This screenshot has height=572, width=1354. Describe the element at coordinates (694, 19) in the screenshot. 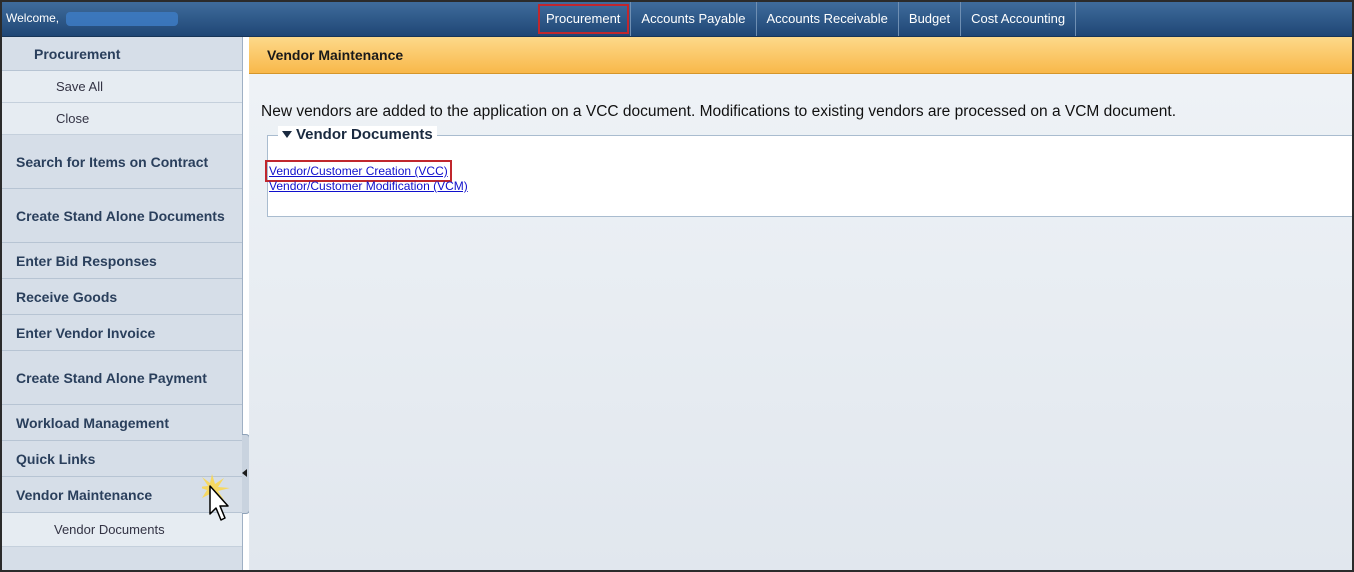

I see `nav-accounts-payable: Accounts Payable` at that location.